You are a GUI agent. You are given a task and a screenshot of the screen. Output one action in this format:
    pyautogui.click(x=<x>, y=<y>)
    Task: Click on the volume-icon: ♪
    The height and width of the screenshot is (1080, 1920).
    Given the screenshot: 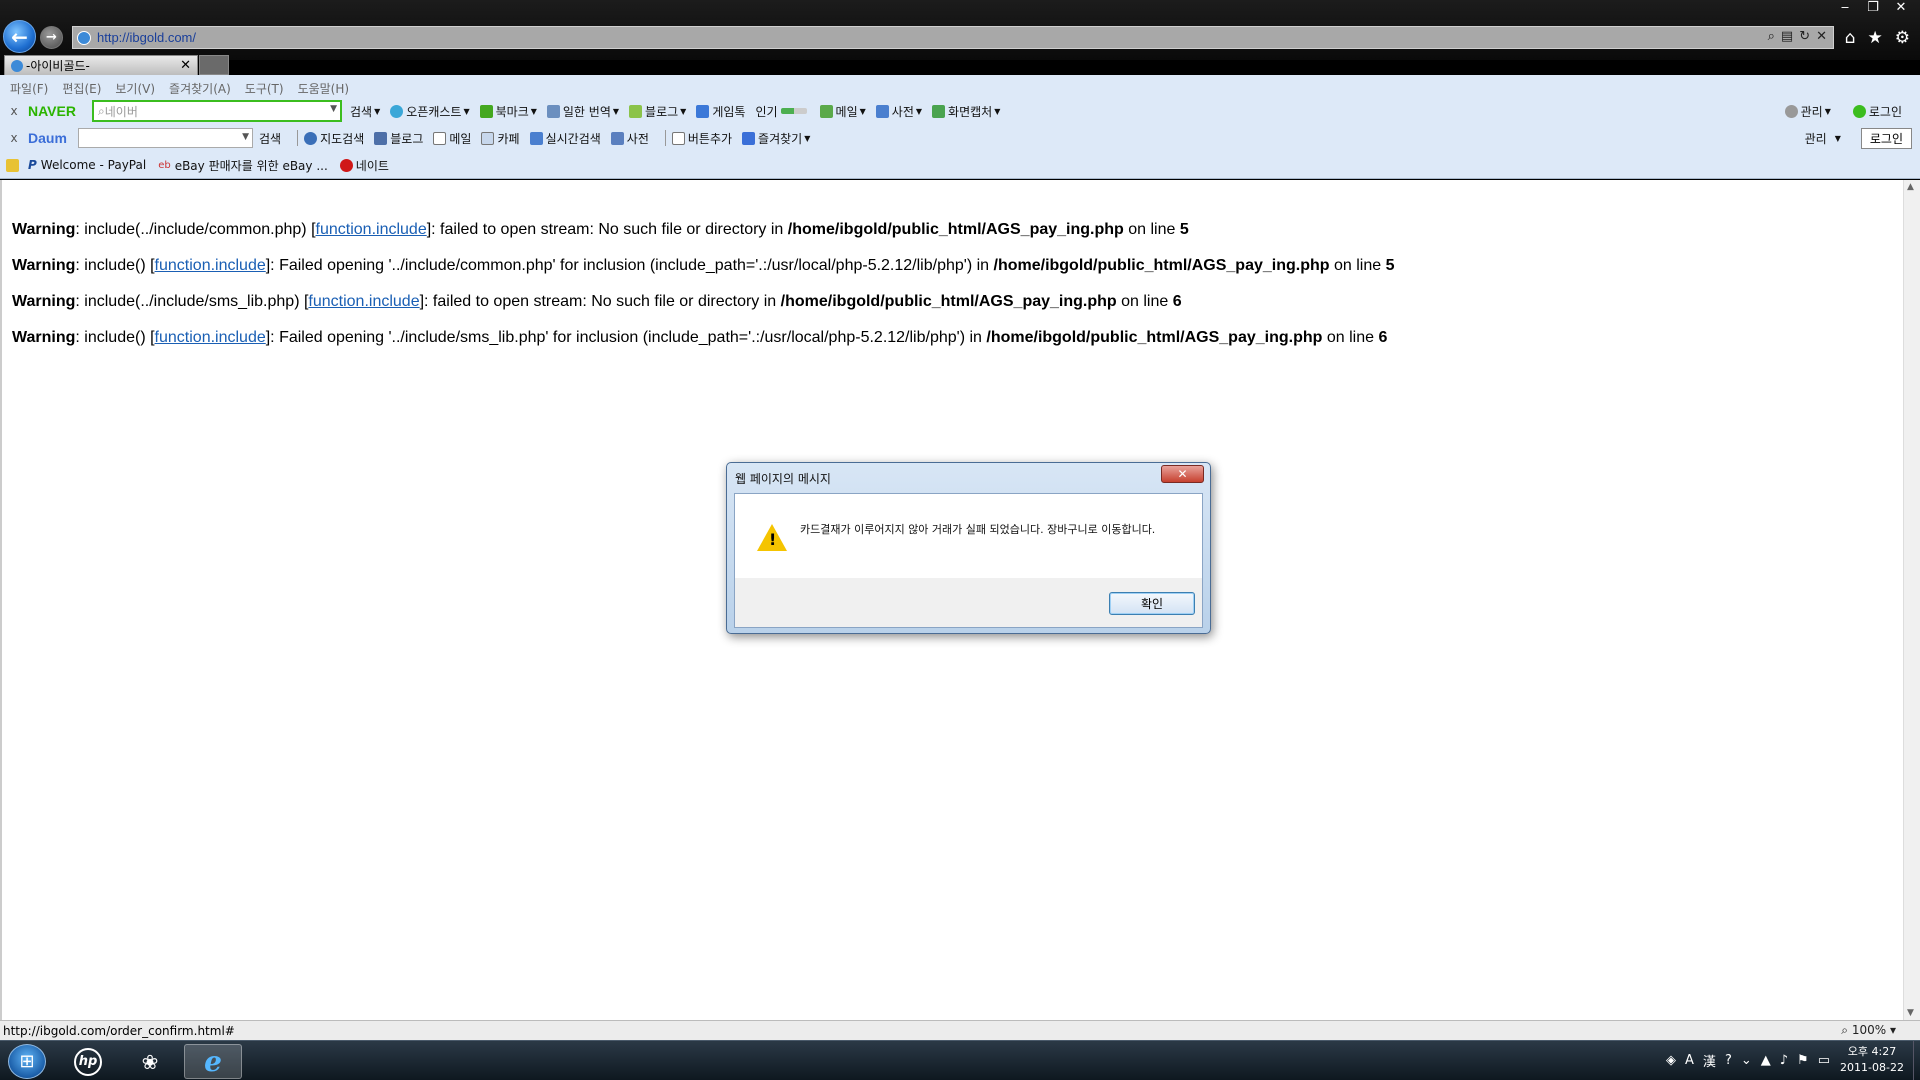 What is the action you would take?
    pyautogui.click(x=1784, y=1060)
    